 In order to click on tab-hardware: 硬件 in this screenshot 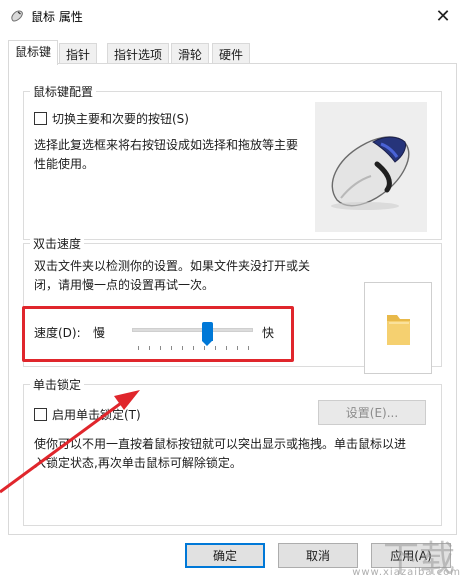, I will do `click(231, 53)`.